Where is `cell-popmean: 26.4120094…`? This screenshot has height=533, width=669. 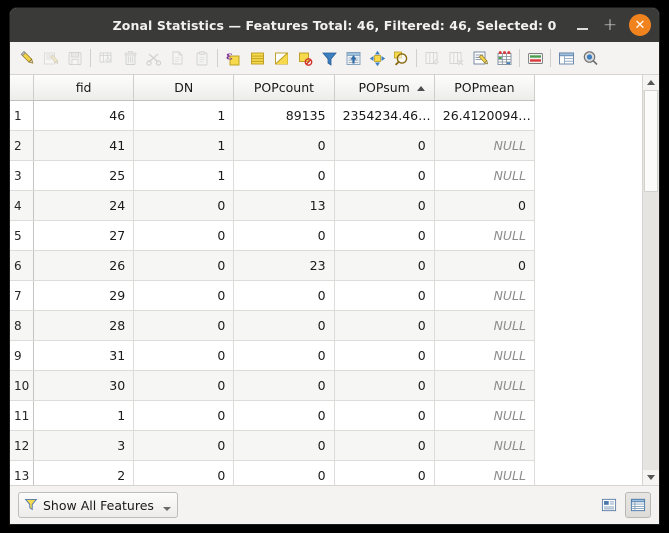
cell-popmean: 26.4120094… is located at coordinates (485, 115).